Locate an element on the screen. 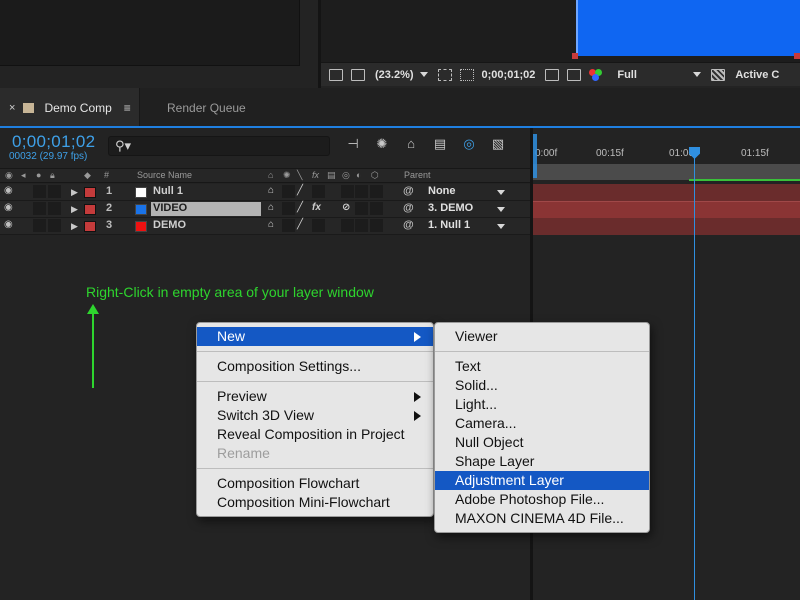 The height and width of the screenshot is (600, 800). layer-row: ◉ ▶ 3 DEMO ⌂ ╱ @ 1. Null 1 is located at coordinates (265, 226).